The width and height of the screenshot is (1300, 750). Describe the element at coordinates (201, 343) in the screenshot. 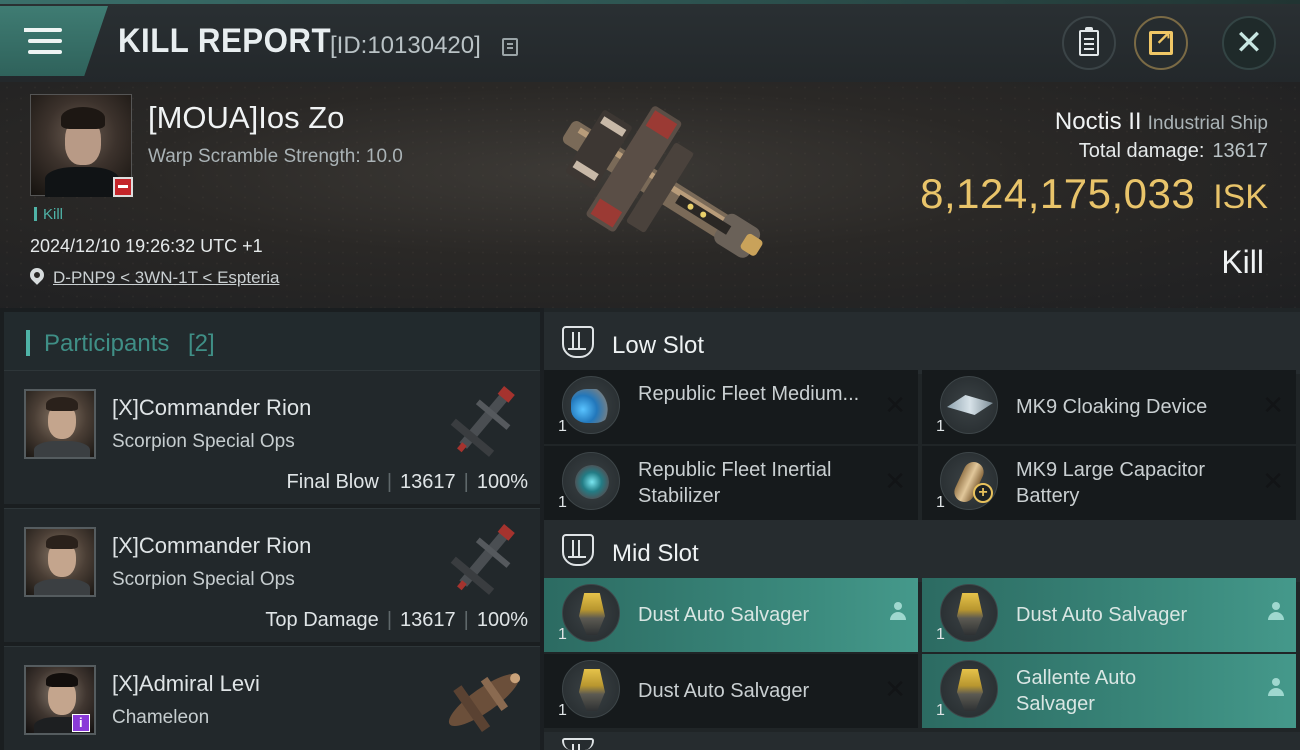

I see `participants-count: [2]` at that location.